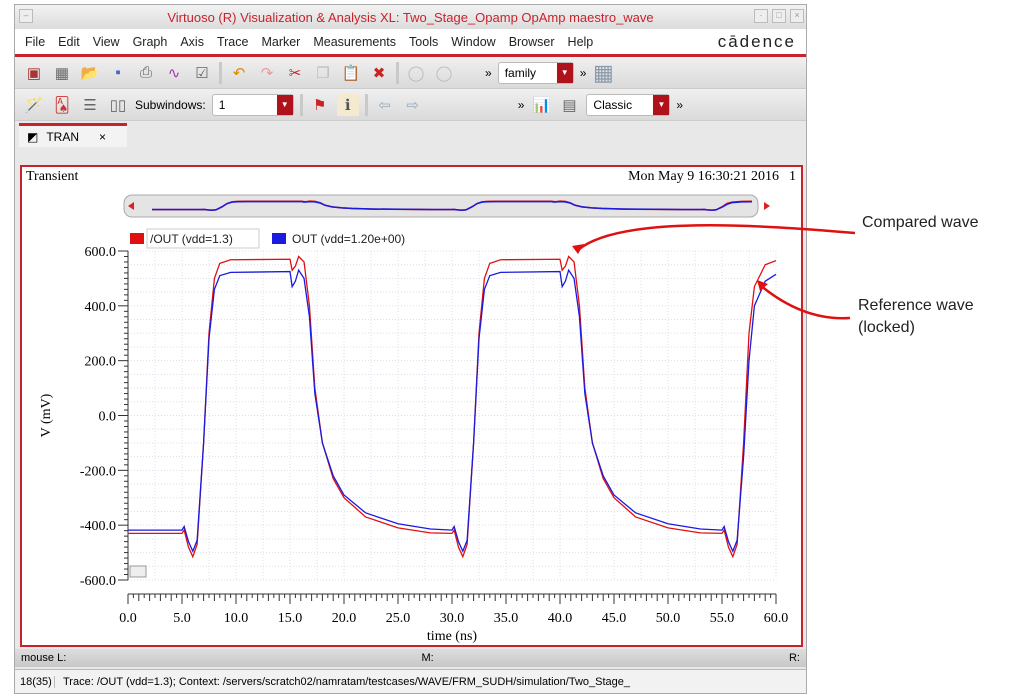 This screenshot has width=1013, height=699. Describe the element at coordinates (69, 42) in the screenshot. I see `menu-edit: Edit` at that location.